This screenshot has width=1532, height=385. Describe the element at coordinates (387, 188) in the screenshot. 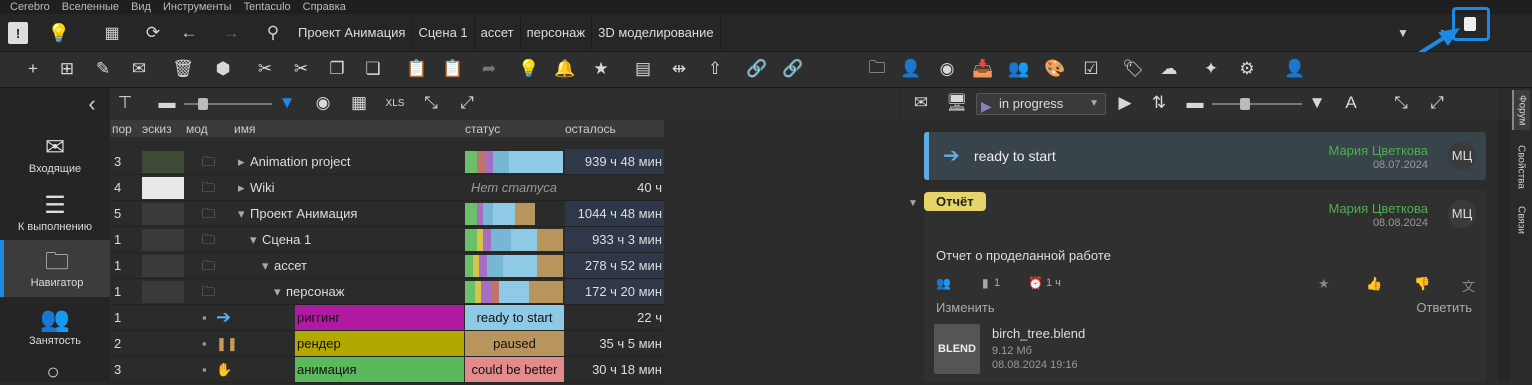

I see `table-row: 4 🗀 ▸ Wiki Нет статуса 40 ч` at that location.